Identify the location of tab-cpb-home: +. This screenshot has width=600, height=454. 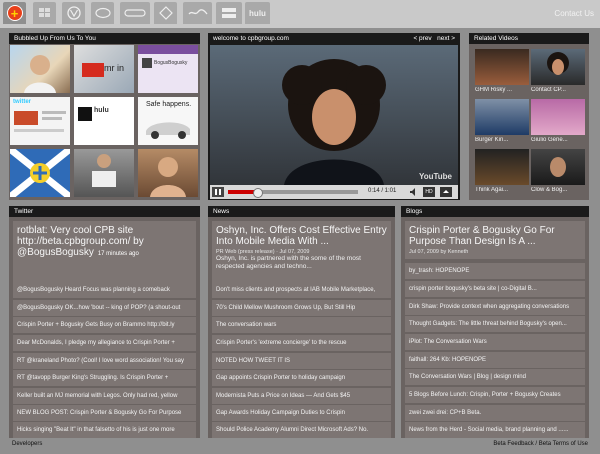
(14, 13).